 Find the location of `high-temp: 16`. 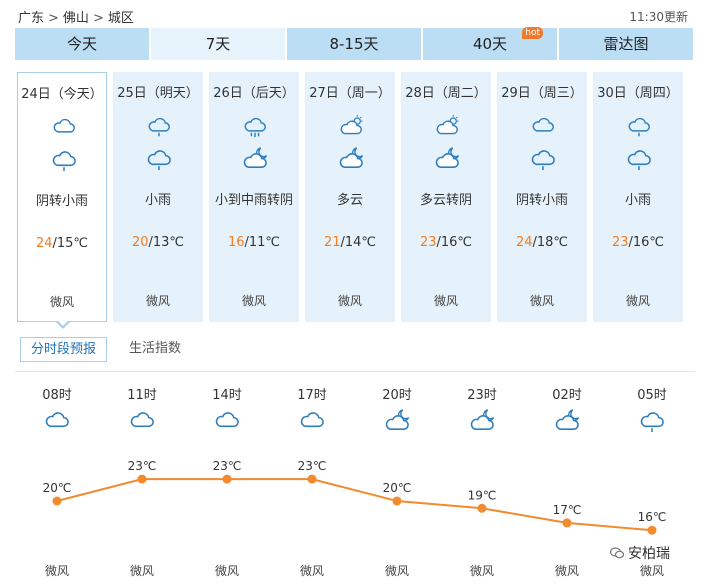

high-temp: 16 is located at coordinates (236, 242).